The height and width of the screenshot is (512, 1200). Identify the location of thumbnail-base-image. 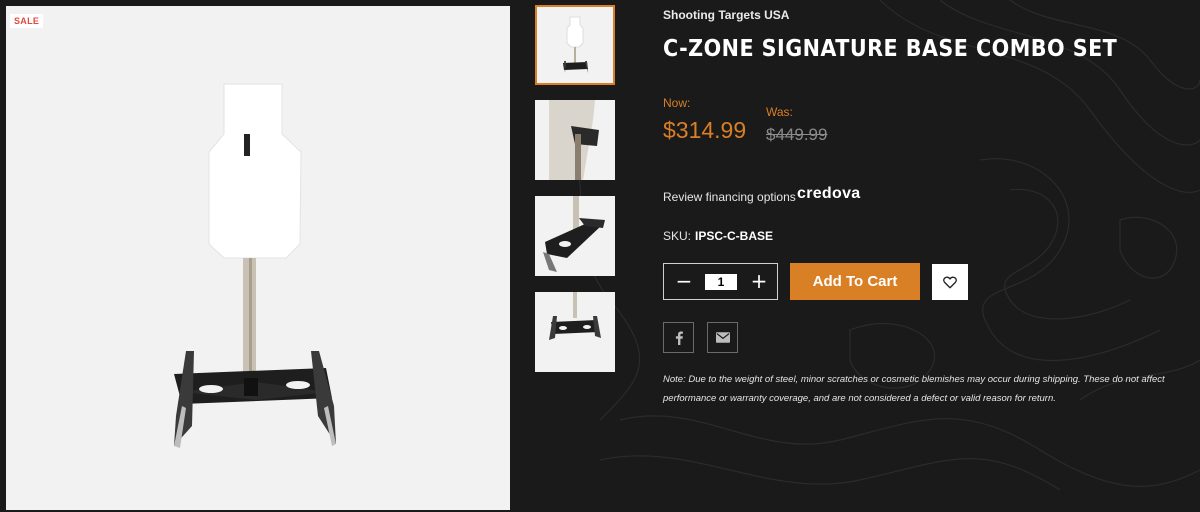
(575, 316).